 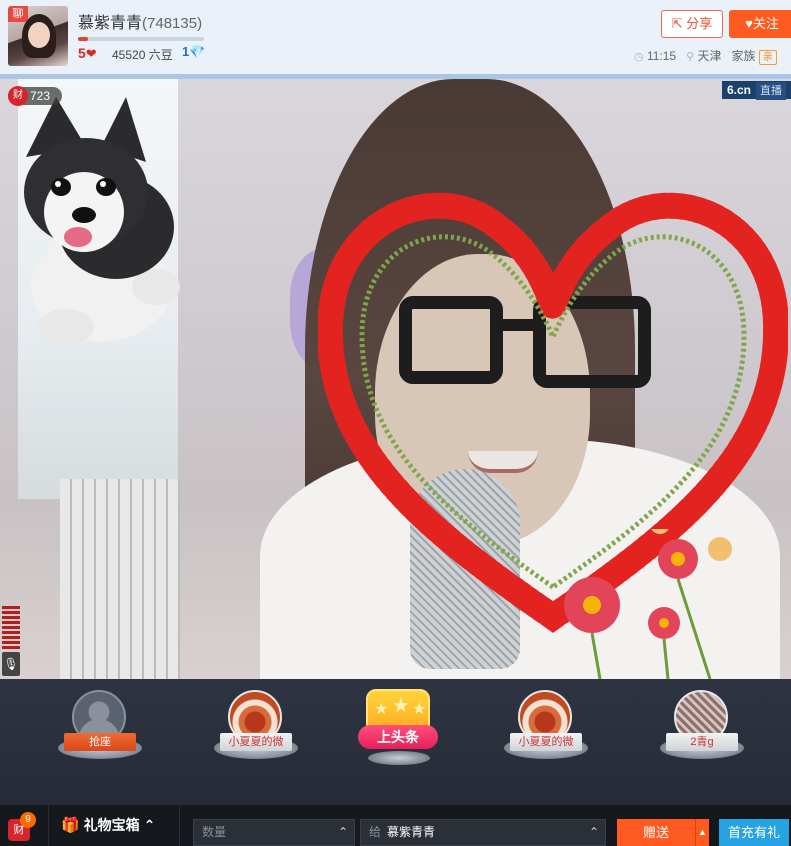 What do you see at coordinates (70, 825) in the screenshot?
I see `gift-icon: 🎁` at bounding box center [70, 825].